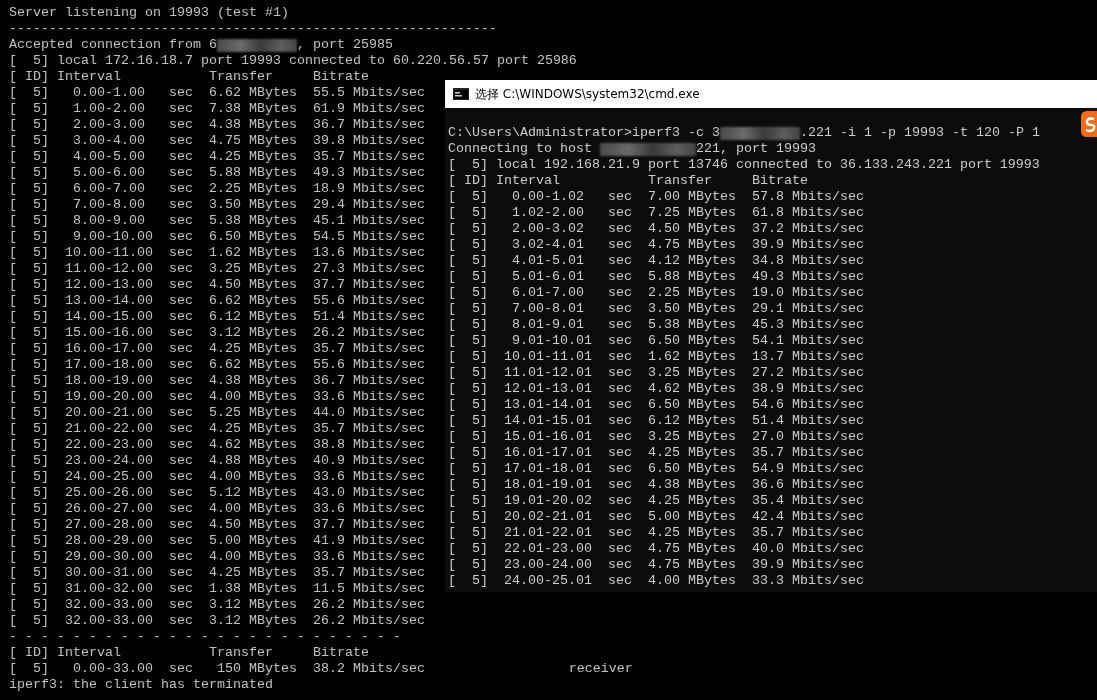 This screenshot has width=1097, height=700. What do you see at coordinates (656, 293) in the screenshot?
I see `terminal-line: [ 5] 6.01-7.00 sec 2.25 MBytes 19.0 Mbits/sec` at bounding box center [656, 293].